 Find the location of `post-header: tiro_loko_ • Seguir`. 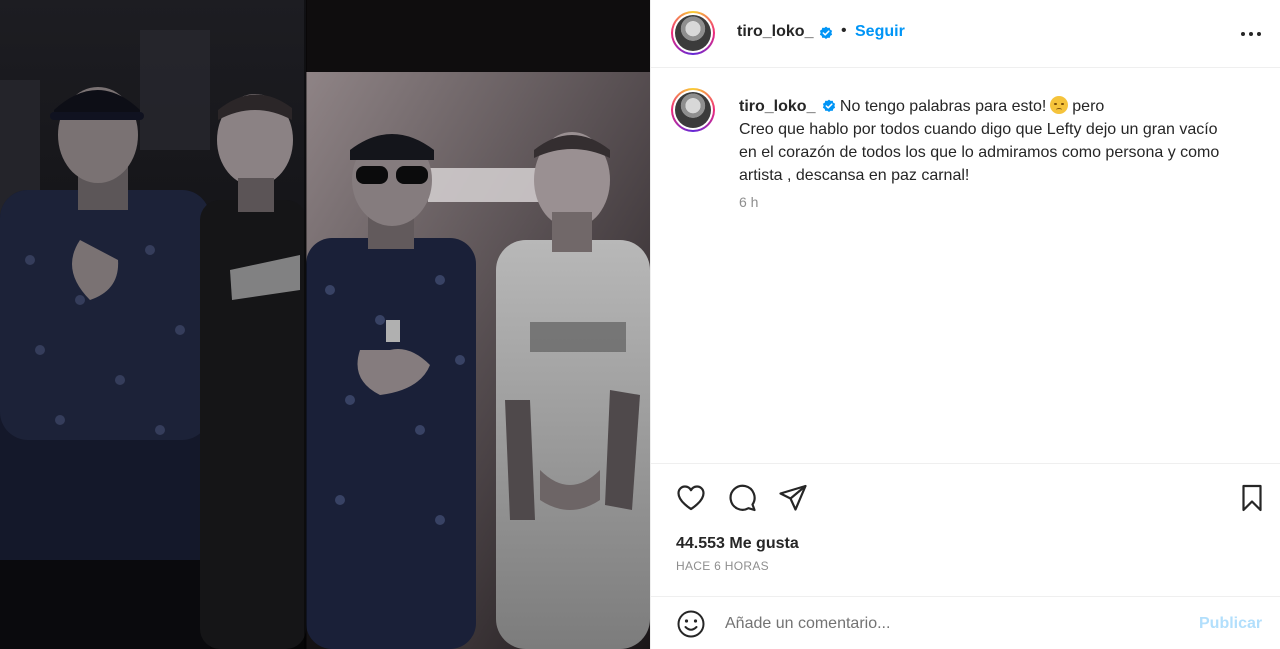

post-header: tiro_loko_ • Seguir is located at coordinates (965, 34).